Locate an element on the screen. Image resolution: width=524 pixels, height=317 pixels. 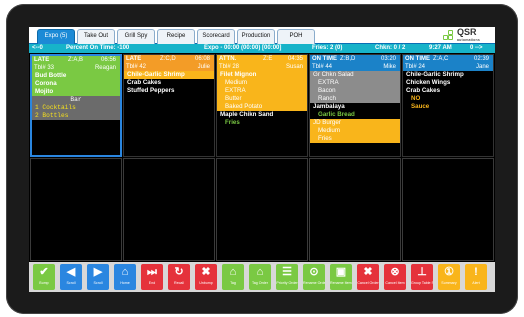
expo-times: Expo - 00:00 (00:00) [00:00] is located at coordinates (243, 48).